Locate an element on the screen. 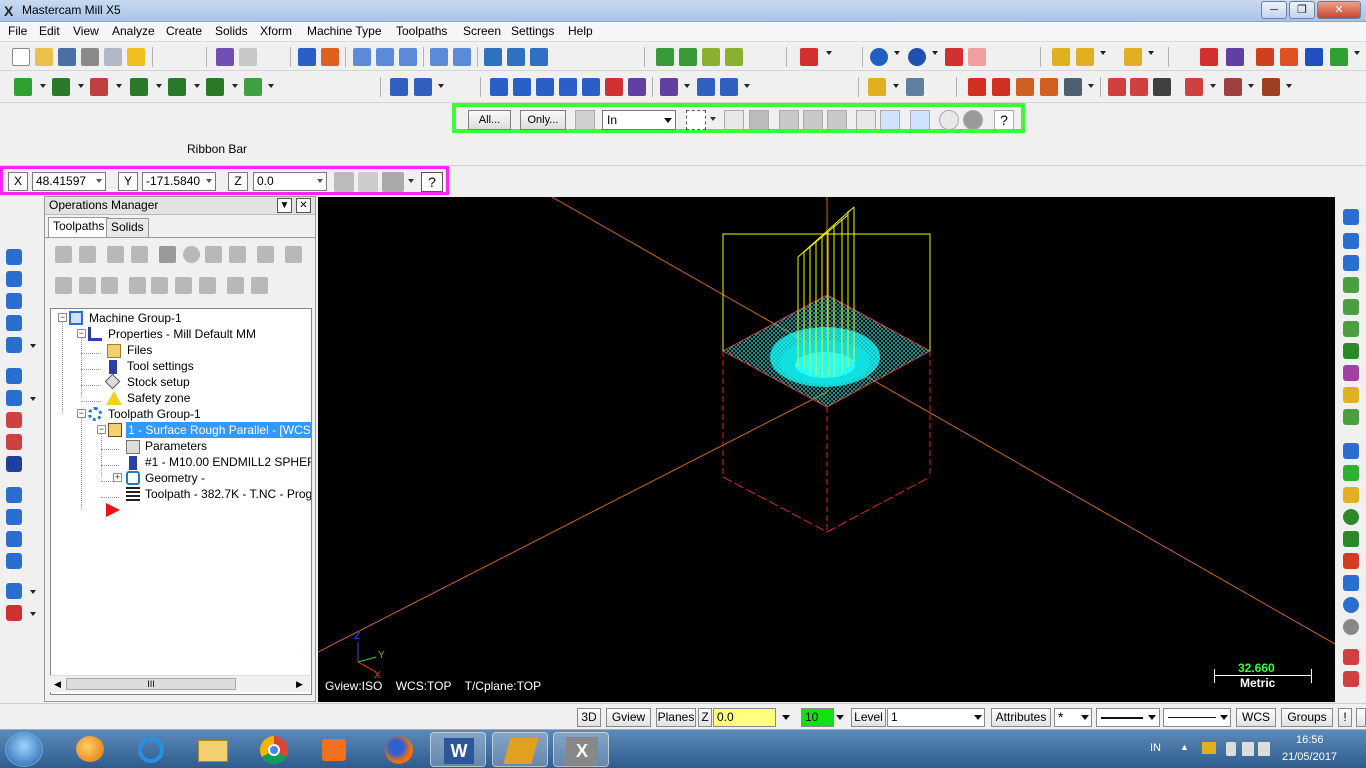  new-file-icon is located at coordinates (21, 57).